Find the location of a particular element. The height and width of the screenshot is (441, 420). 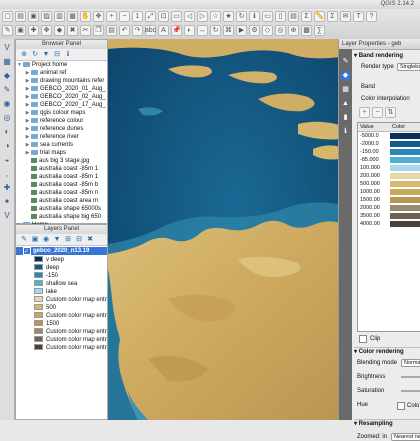

composer-manager-icon: ▦ is located at coordinates (72, 16).